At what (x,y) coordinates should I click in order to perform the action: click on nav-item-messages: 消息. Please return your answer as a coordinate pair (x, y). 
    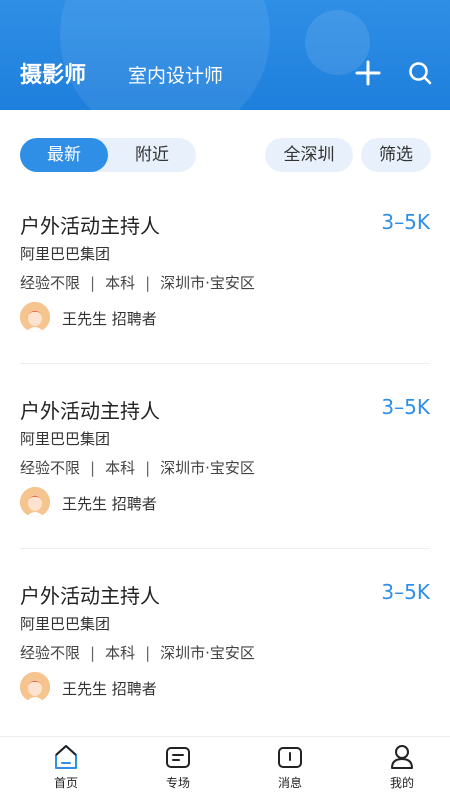
    Looking at the image, I should click on (290, 768).